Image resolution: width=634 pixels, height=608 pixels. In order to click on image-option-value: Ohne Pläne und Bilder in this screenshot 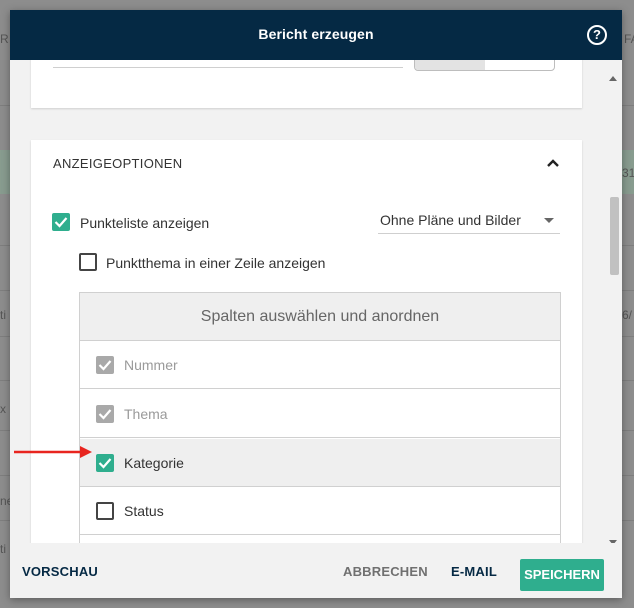, I will do `click(450, 220)`.